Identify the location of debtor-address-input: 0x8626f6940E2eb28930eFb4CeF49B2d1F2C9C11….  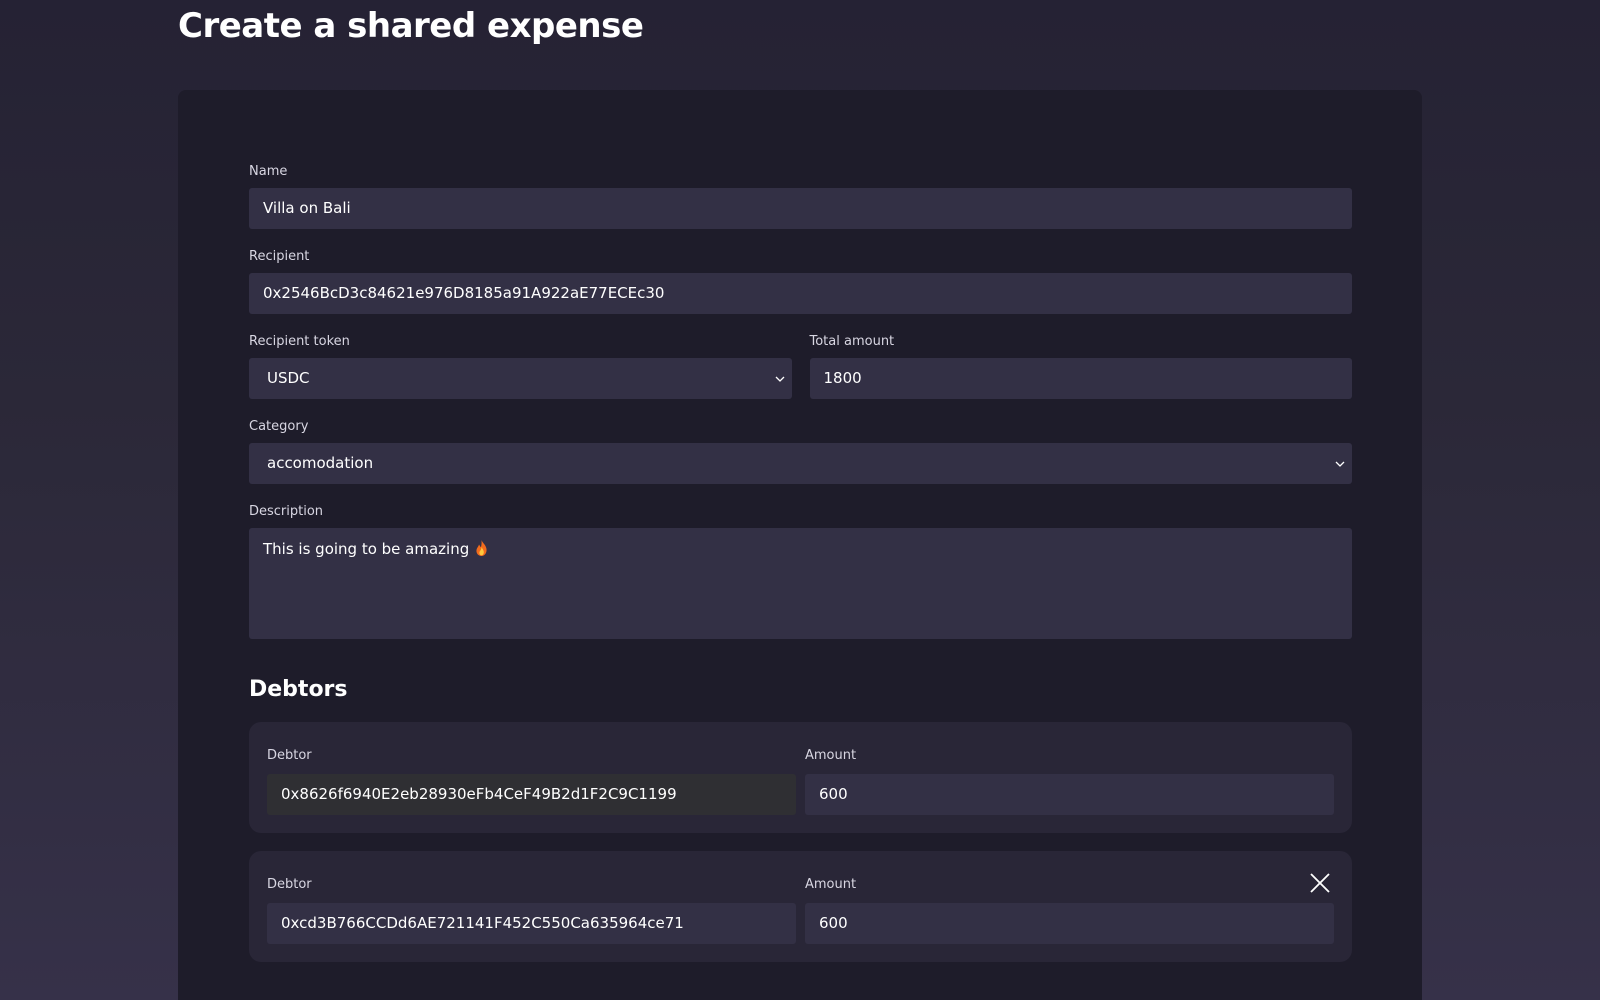
(531, 794).